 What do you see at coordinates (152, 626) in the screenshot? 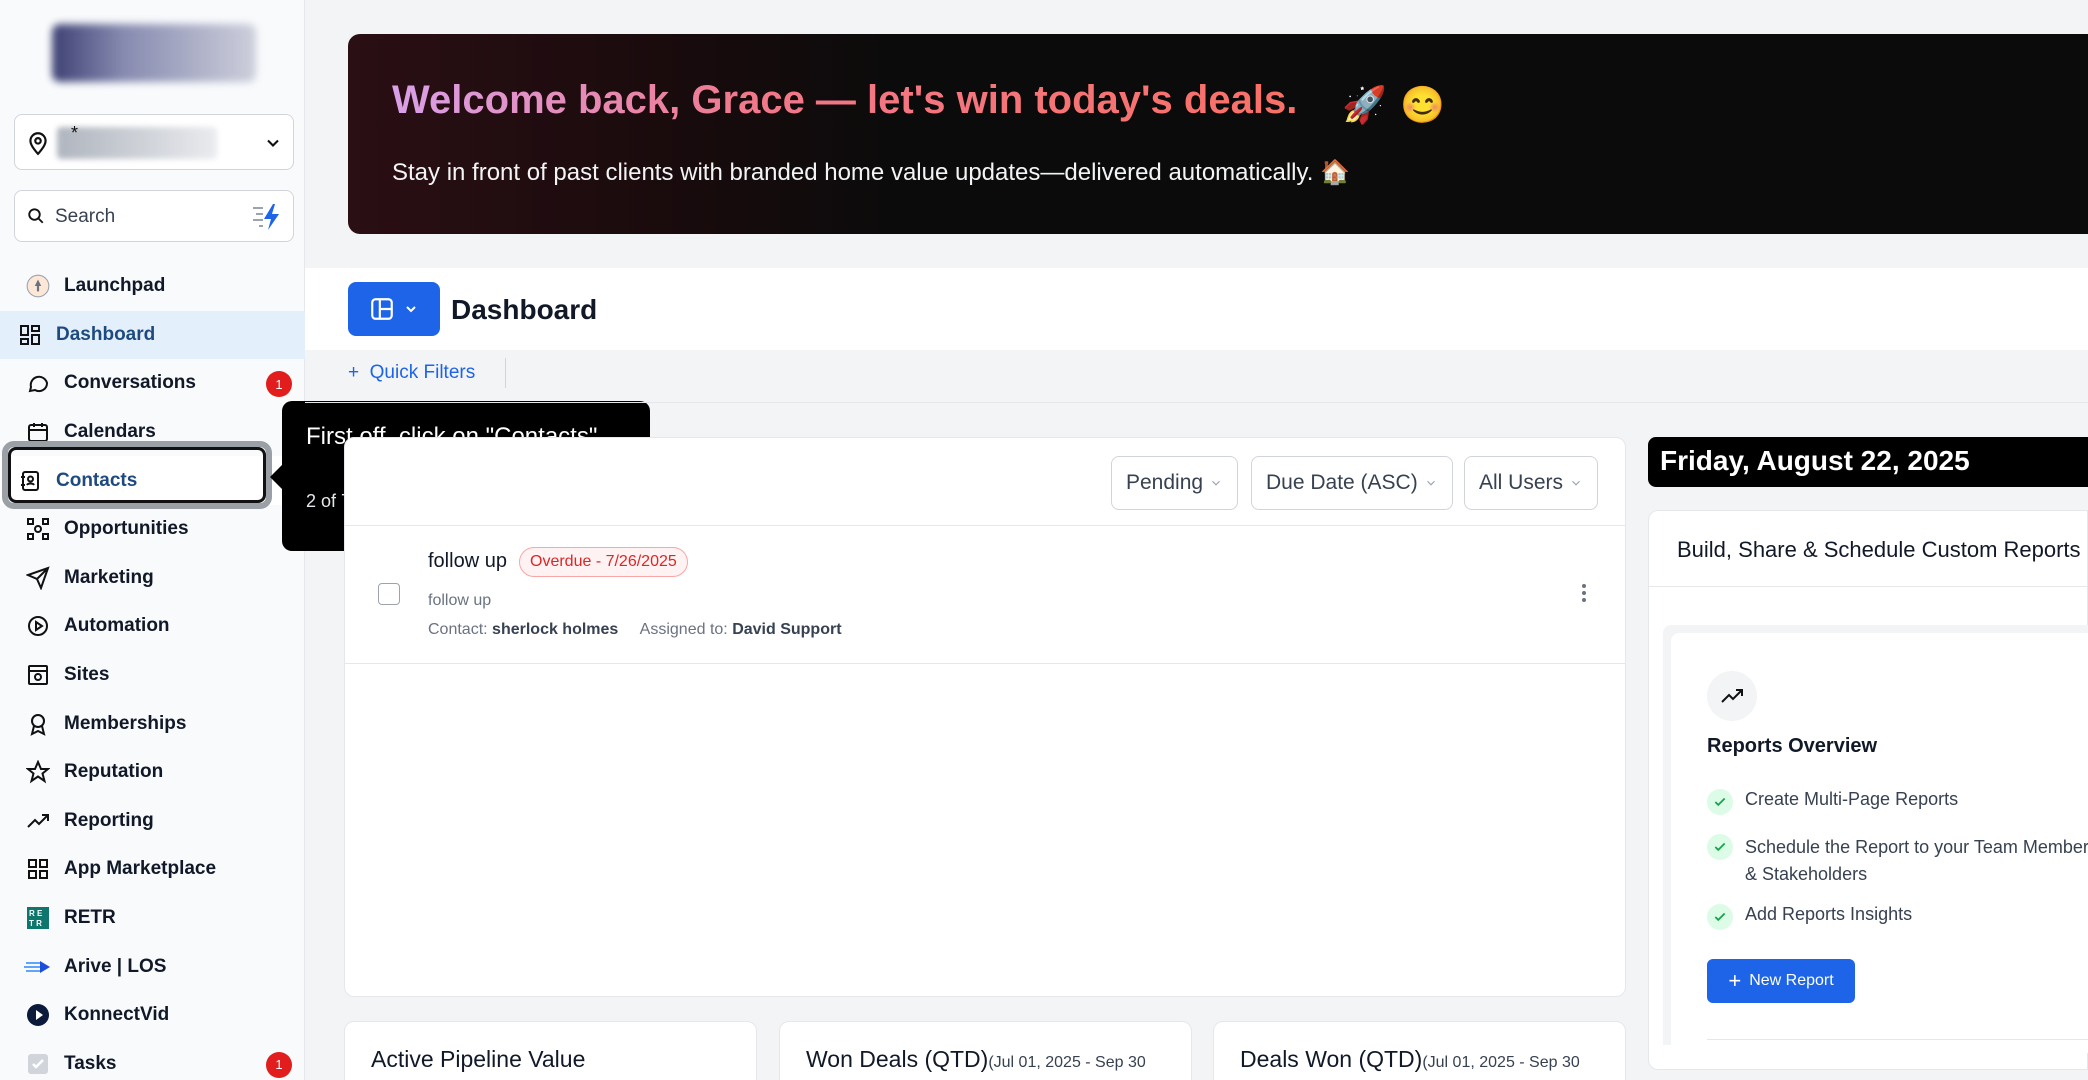
I see `sidebar-item-automation: Automation` at bounding box center [152, 626].